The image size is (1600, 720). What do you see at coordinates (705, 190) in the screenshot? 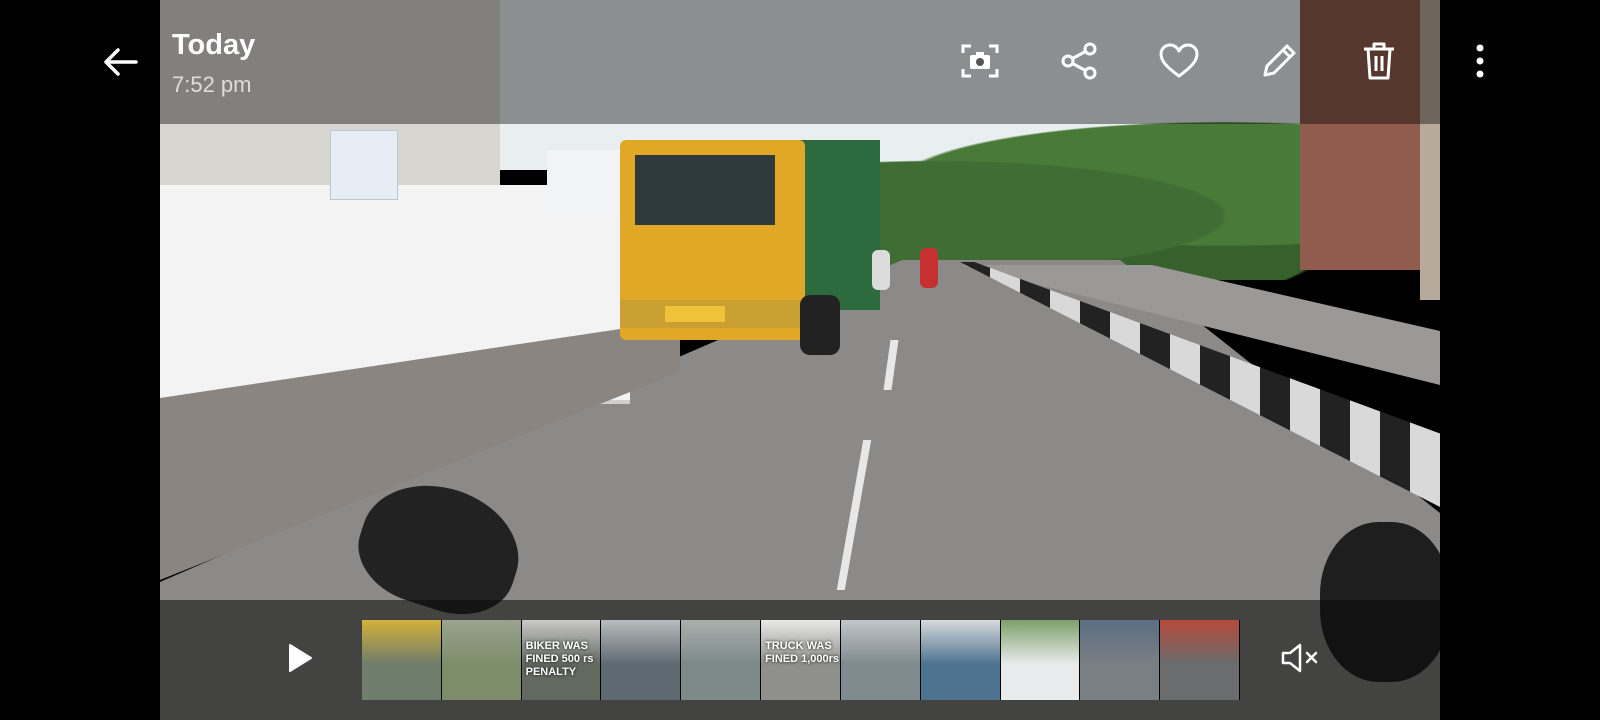
I see `truck-windshield` at bounding box center [705, 190].